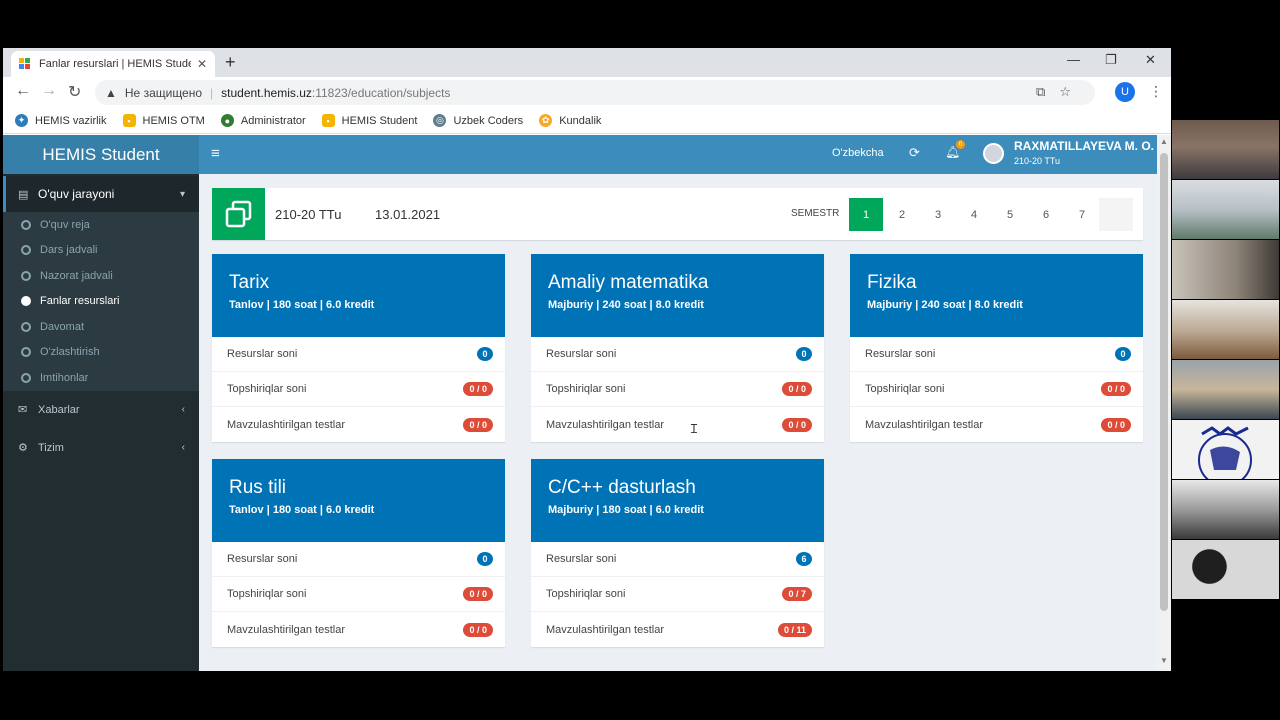 This screenshot has width=1280, height=720. Describe the element at coordinates (626, 510) in the screenshot. I see `subject-meta: Majburiy | 180 soat | 6.0 kredit` at that location.